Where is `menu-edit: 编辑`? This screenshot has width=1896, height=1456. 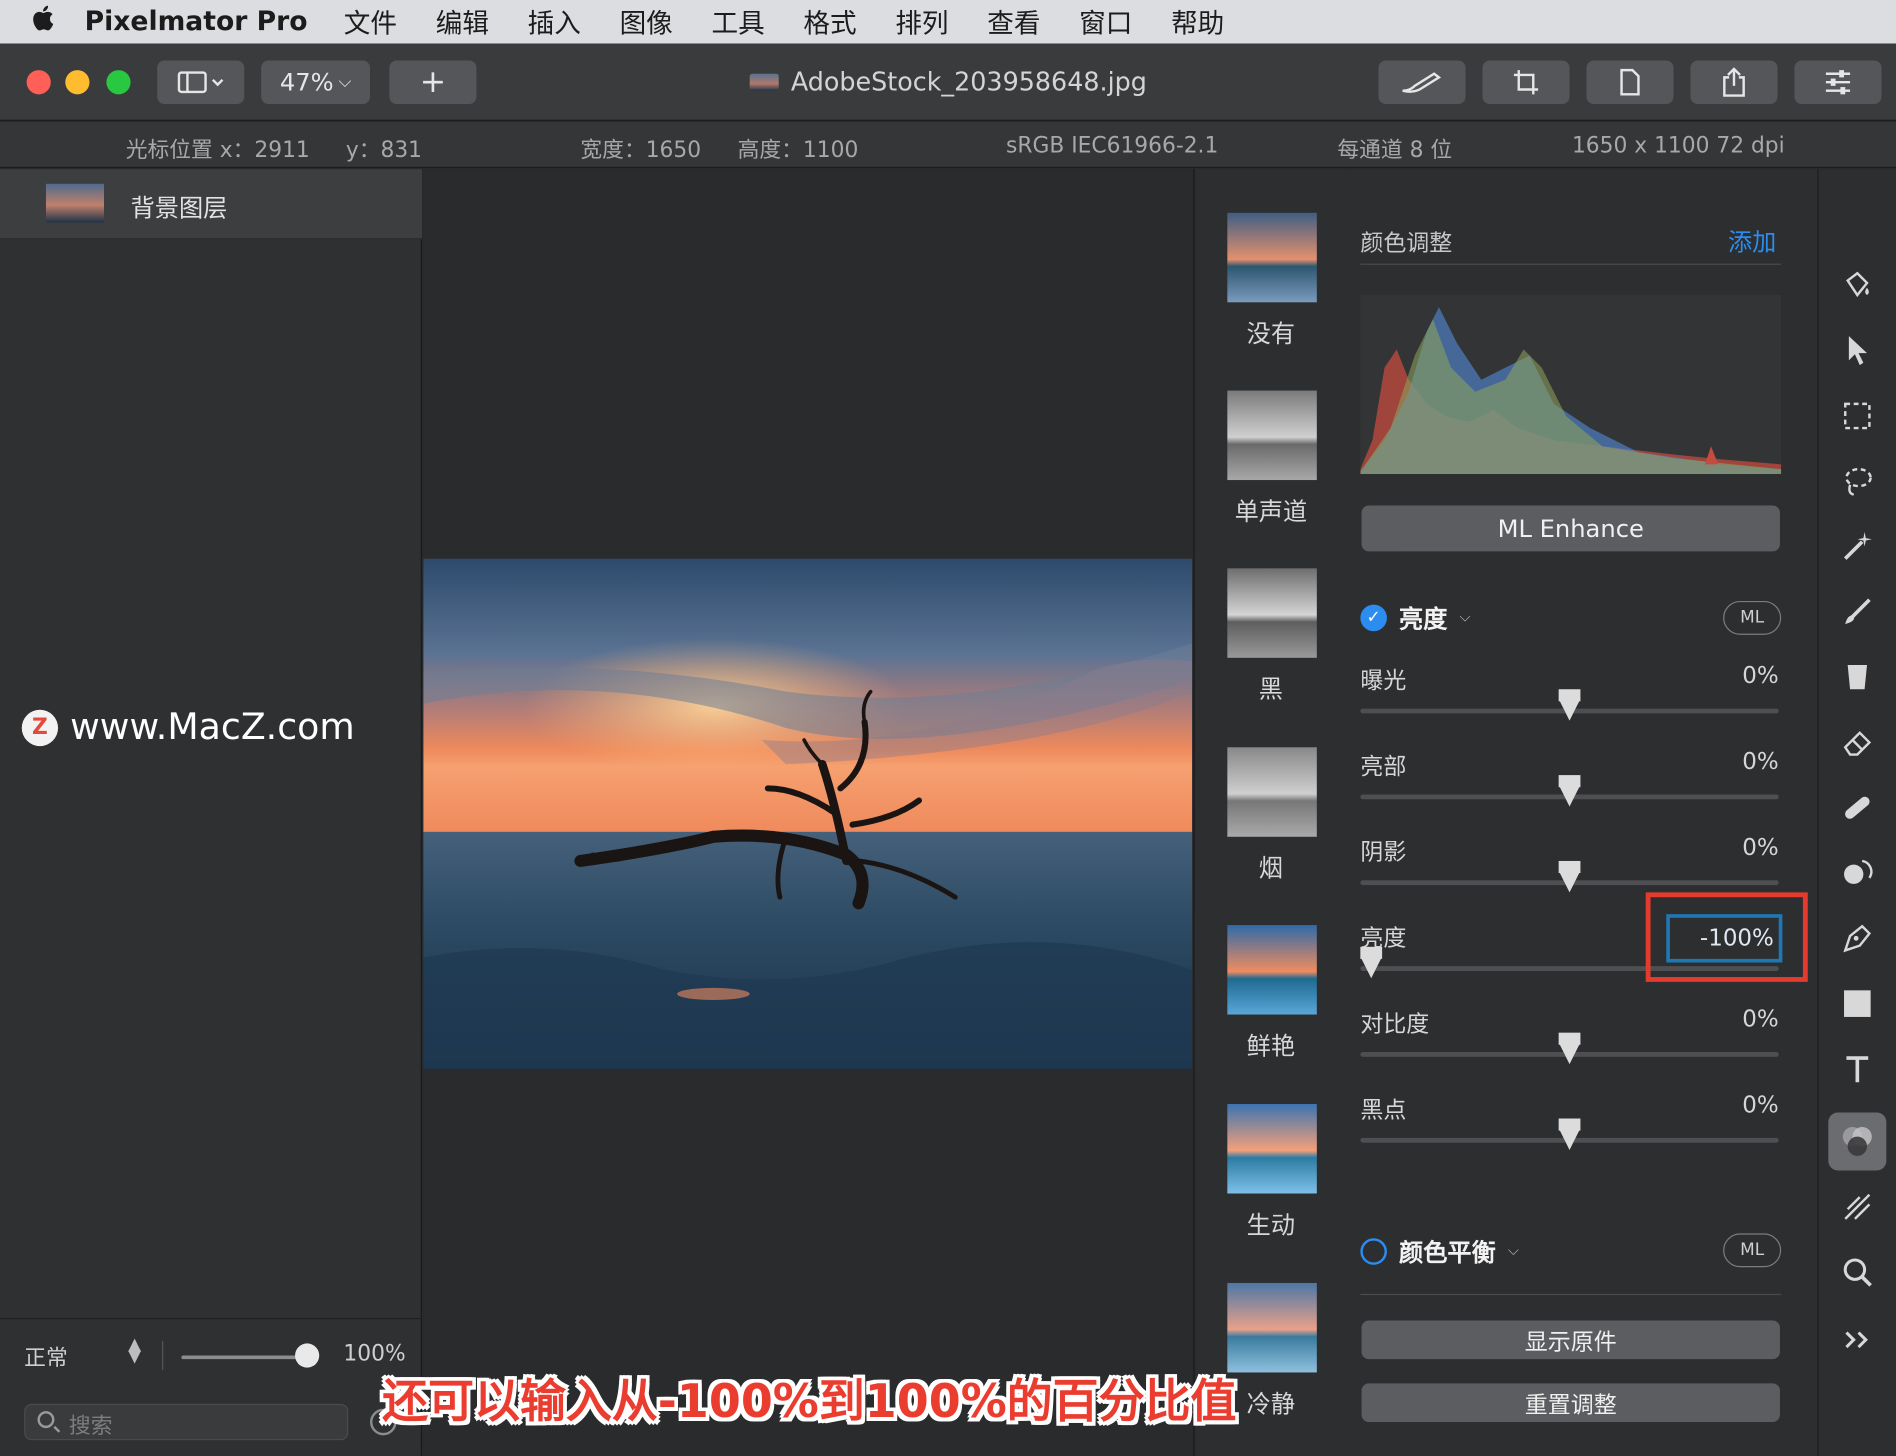 menu-edit: 编辑 is located at coordinates (462, 21).